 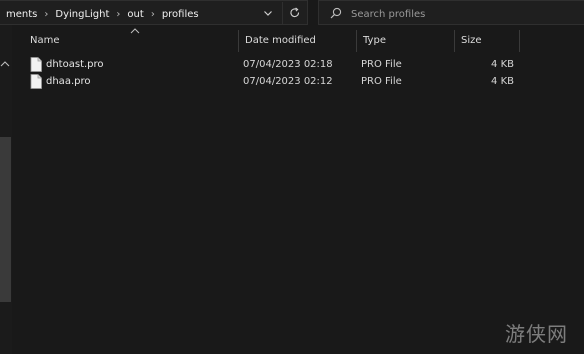 What do you see at coordinates (68, 81) in the screenshot?
I see `file-name: dhaa.pro` at bounding box center [68, 81].